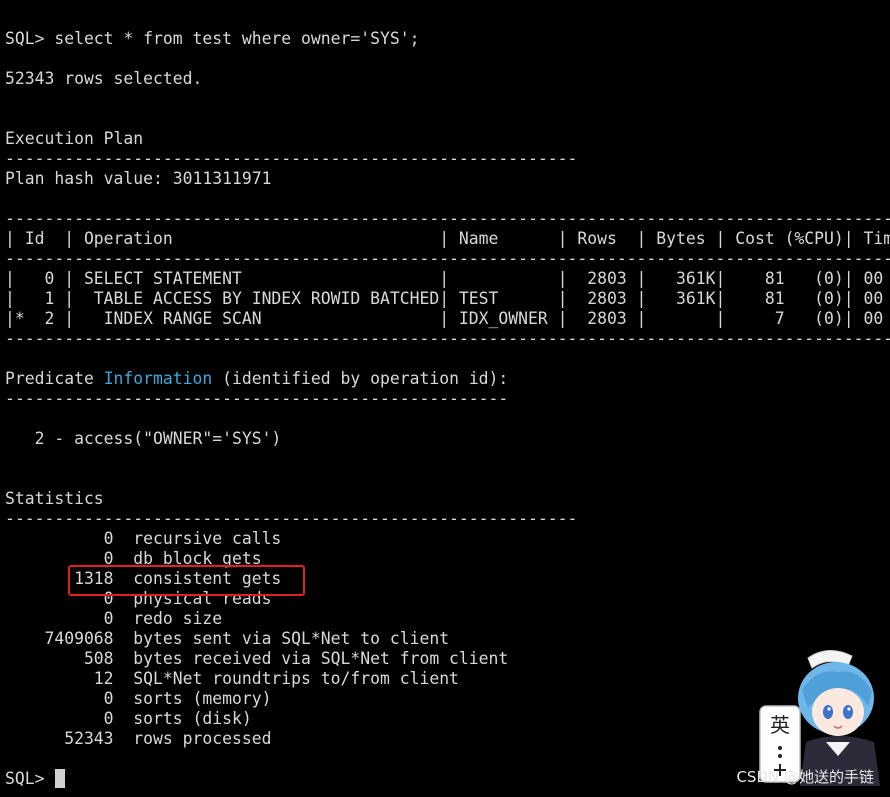  I want to click on stat-line: 12 SQL*Net roundtrips to/from client, so click(232, 678).